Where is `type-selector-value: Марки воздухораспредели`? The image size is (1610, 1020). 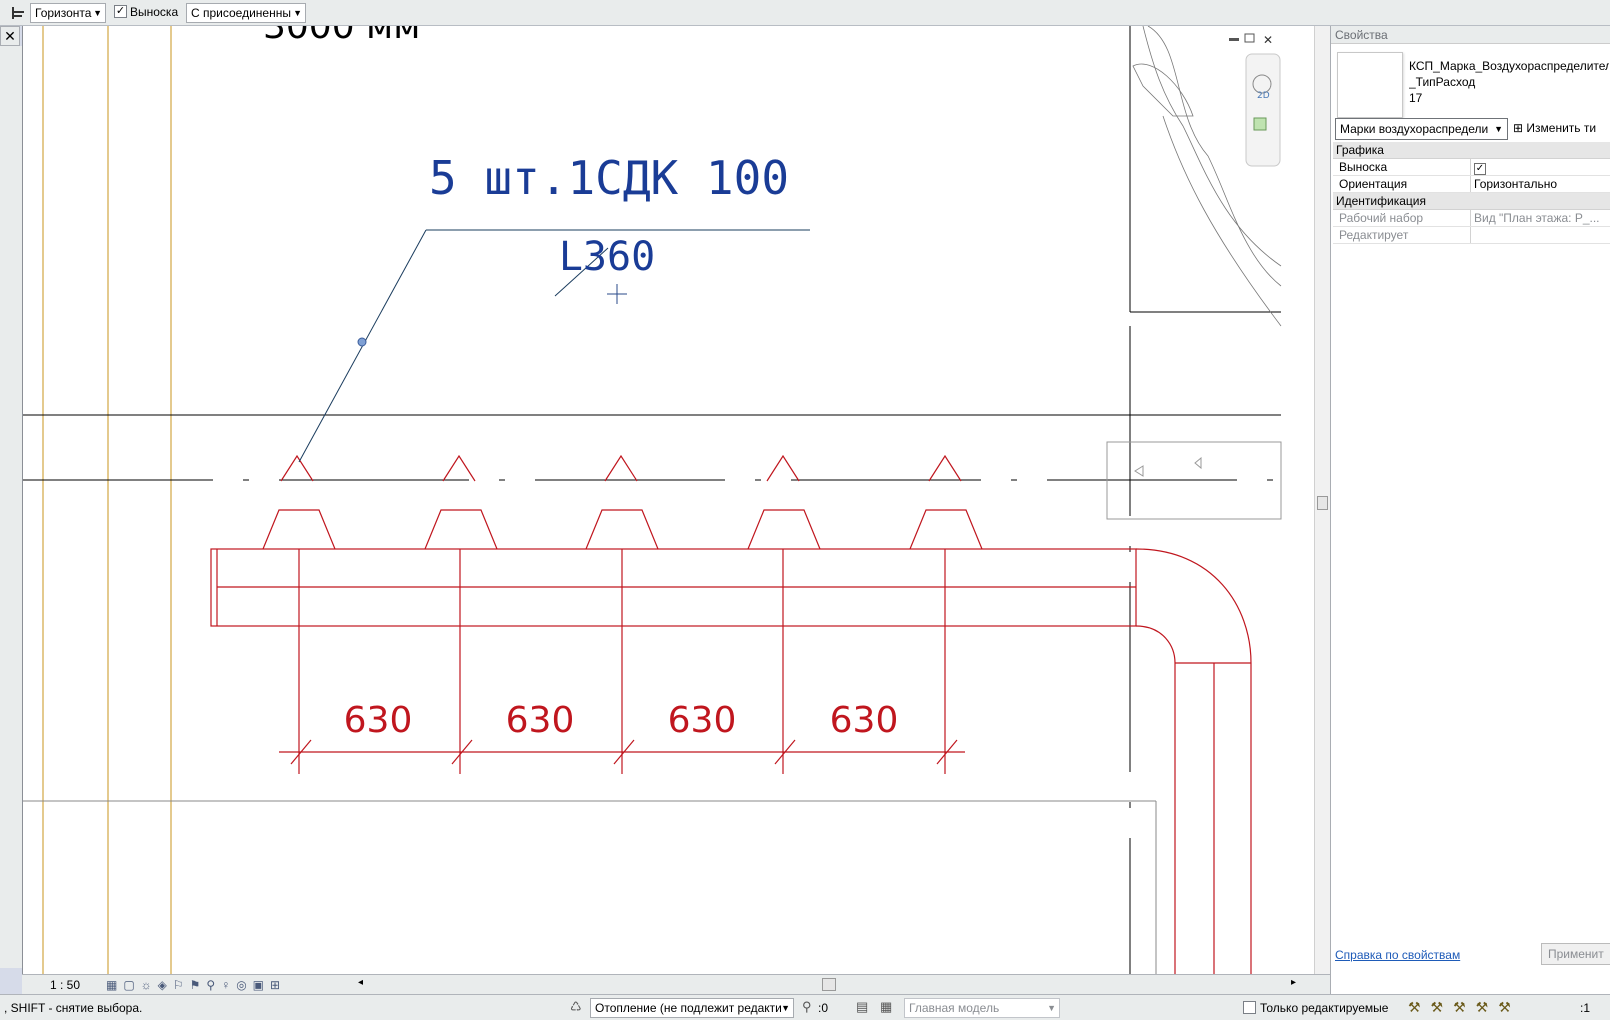 type-selector-value: Марки воздухораспредели is located at coordinates (1414, 129).